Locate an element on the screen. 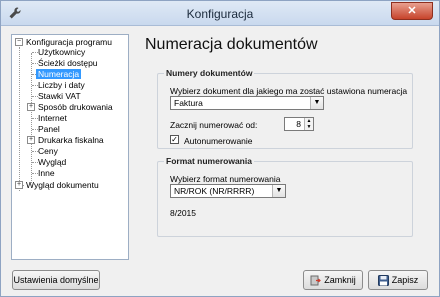  window-close-button: ✕ is located at coordinates (412, 11).